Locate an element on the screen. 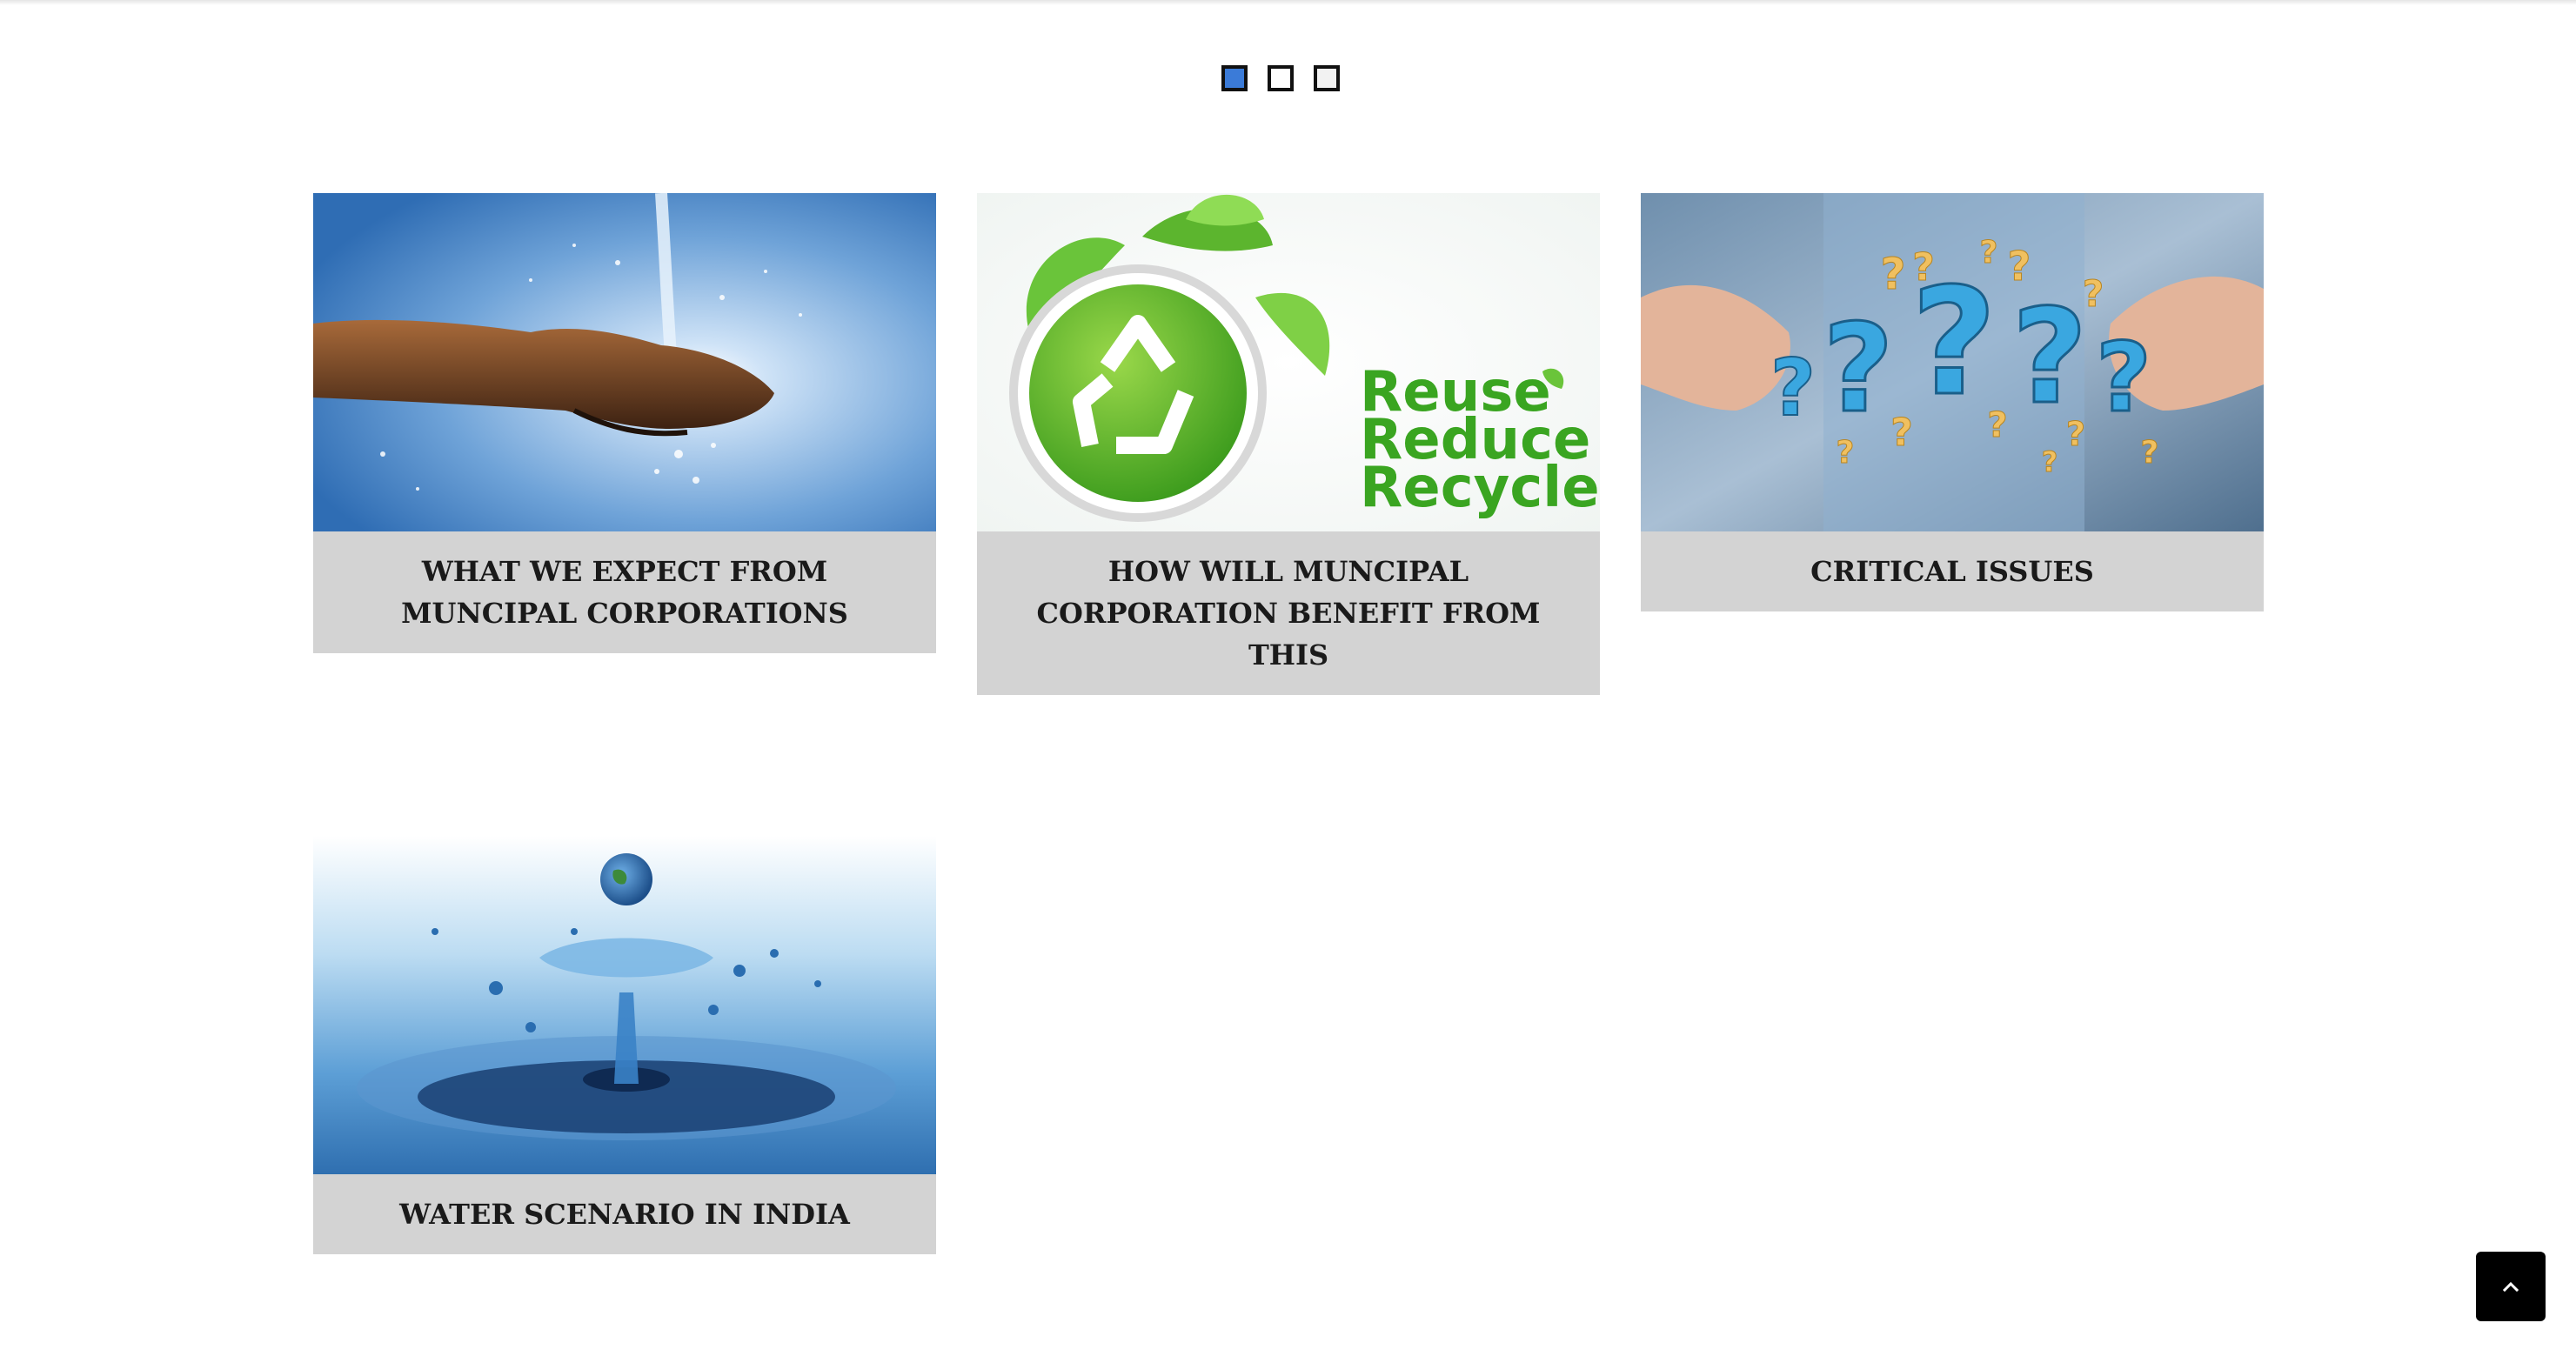 The height and width of the screenshot is (1363, 2576). water-in-hand-image is located at coordinates (624, 362).